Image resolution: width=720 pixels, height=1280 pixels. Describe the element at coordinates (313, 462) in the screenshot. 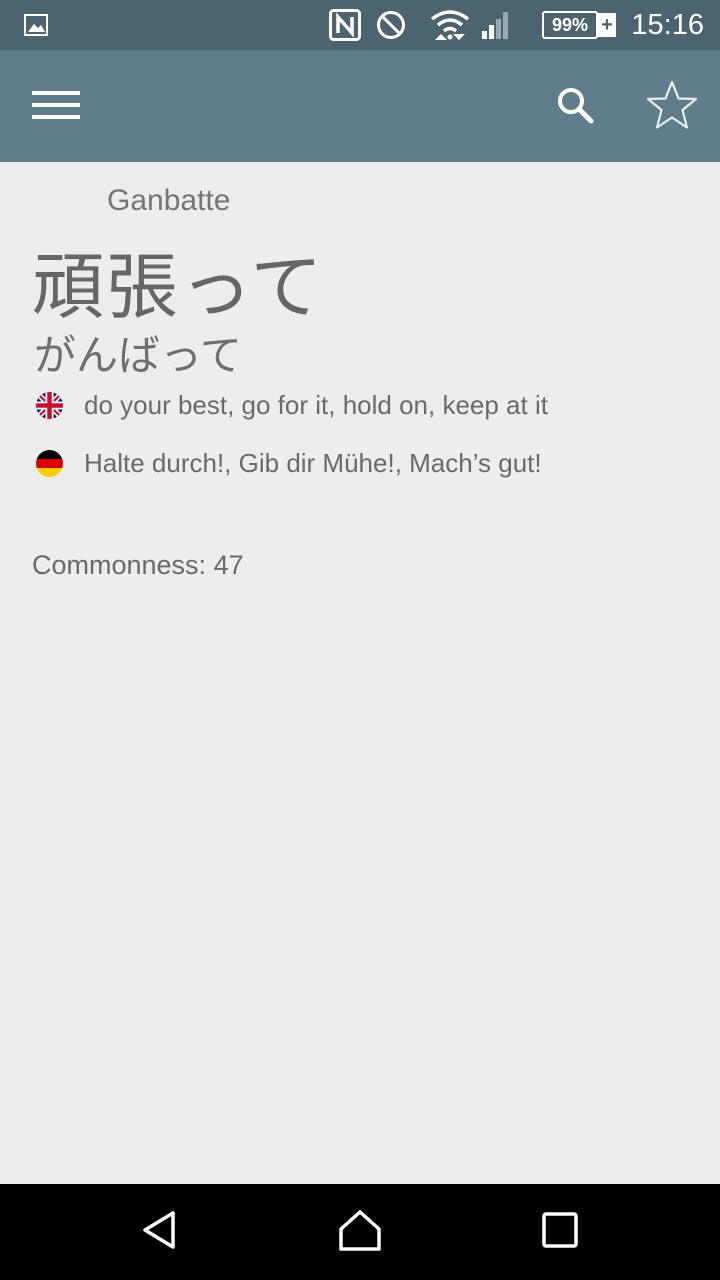

I see `meaning-german-text: Halte durch!, Gib dir Mühe!, Mach’s gut!` at that location.